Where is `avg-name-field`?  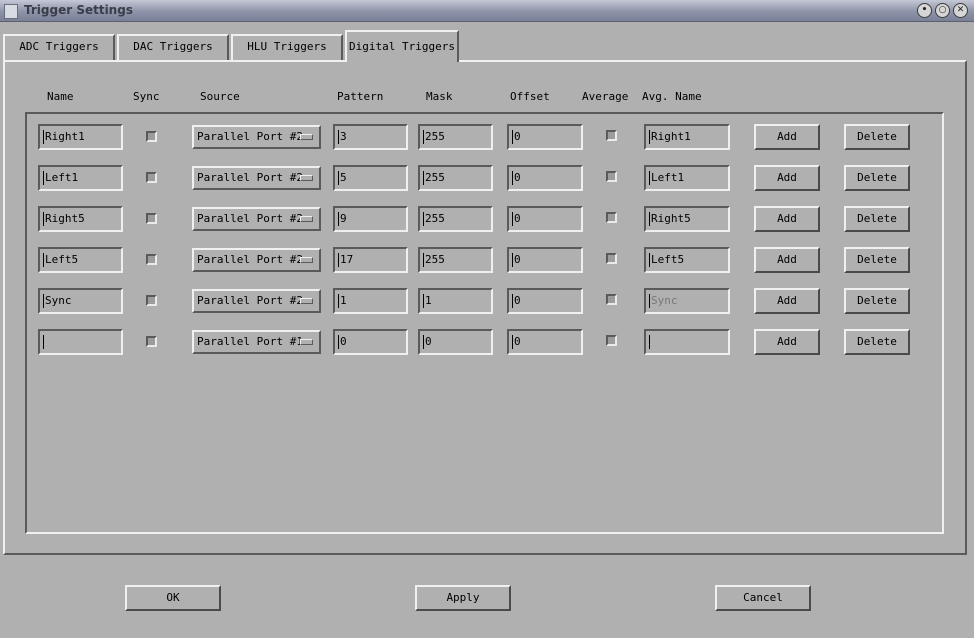
avg-name-field is located at coordinates (687, 342).